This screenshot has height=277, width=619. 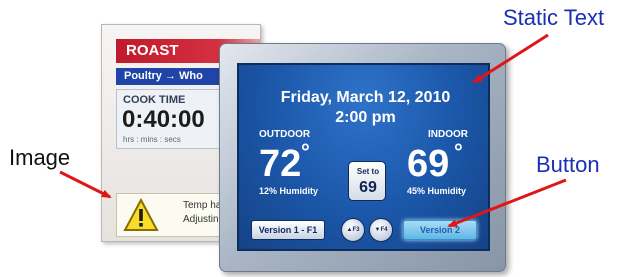 What do you see at coordinates (40, 157) in the screenshot?
I see `image-callout: Image` at bounding box center [40, 157].